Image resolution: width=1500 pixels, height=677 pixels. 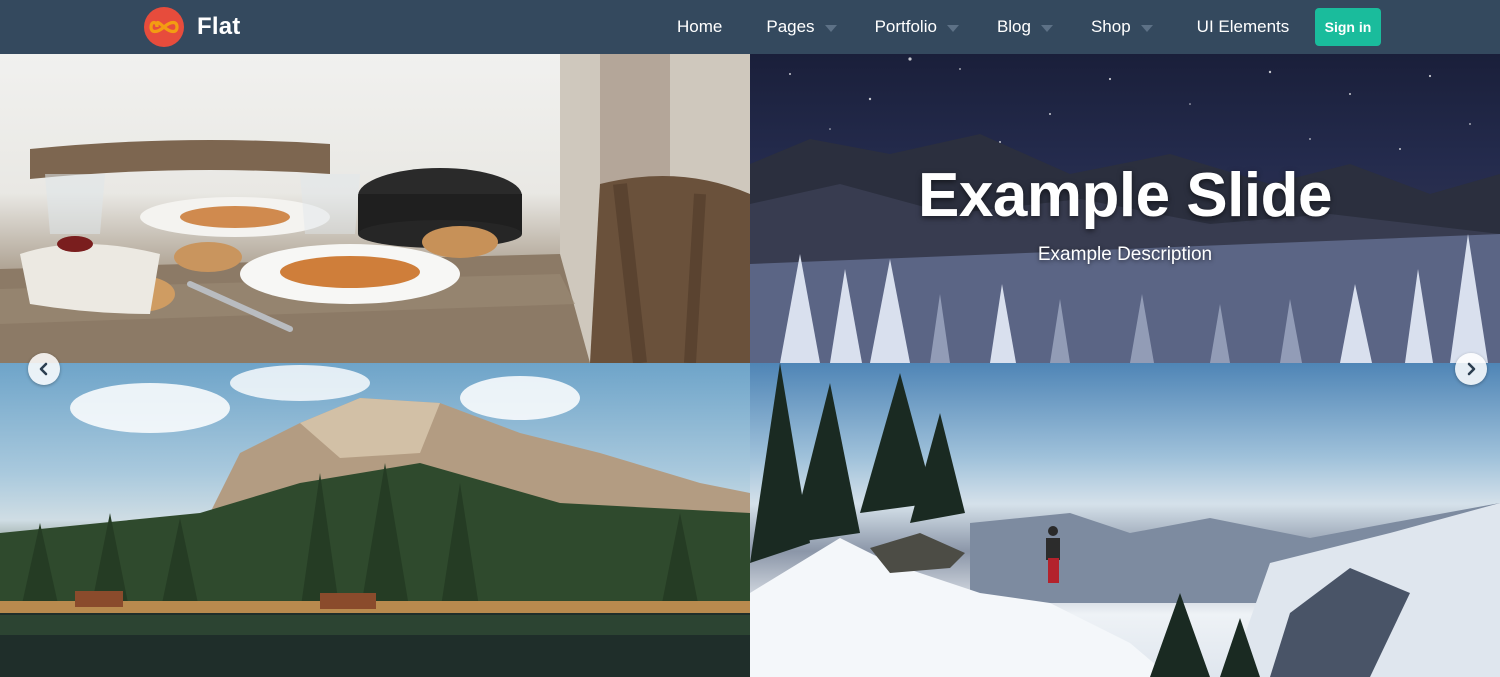 I want to click on slide-description: Example Description, so click(x=1125, y=254).